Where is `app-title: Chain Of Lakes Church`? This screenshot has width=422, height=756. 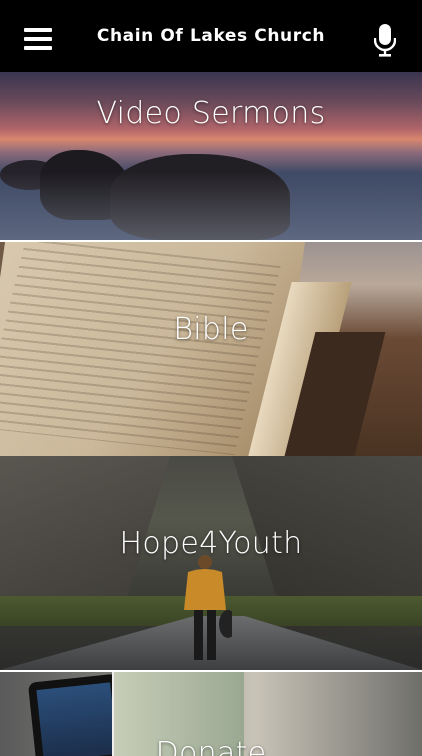
app-title: Chain Of Lakes Church is located at coordinates (211, 36).